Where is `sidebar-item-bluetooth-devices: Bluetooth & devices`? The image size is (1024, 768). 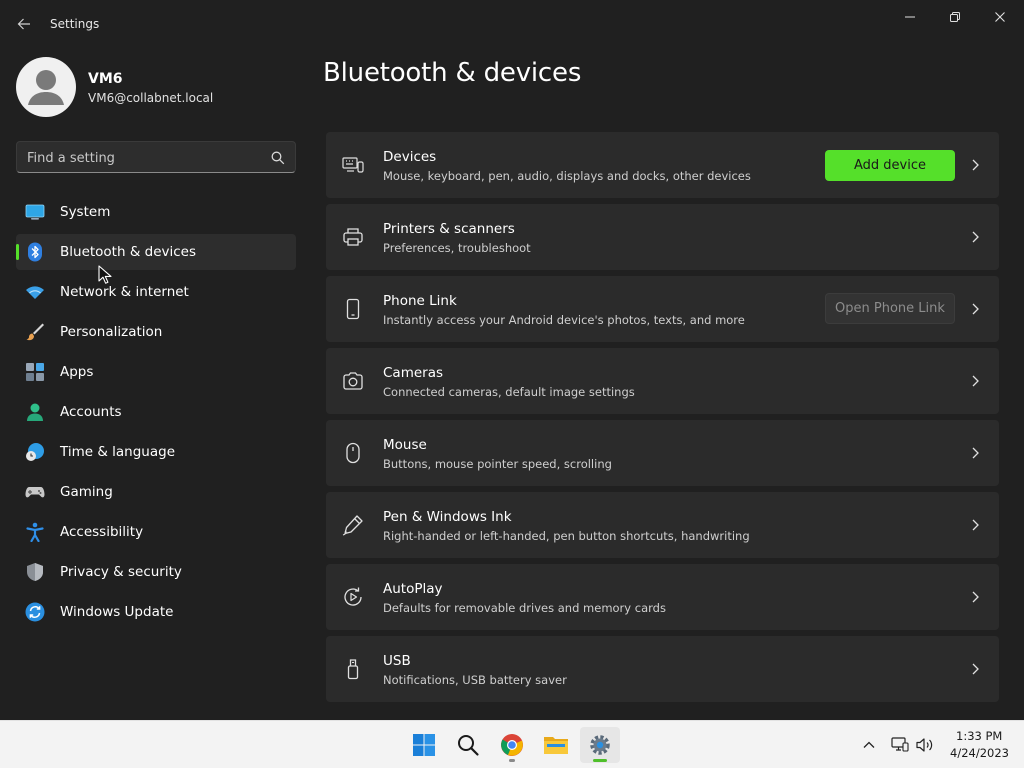 sidebar-item-bluetooth-devices: Bluetooth & devices is located at coordinates (156, 252).